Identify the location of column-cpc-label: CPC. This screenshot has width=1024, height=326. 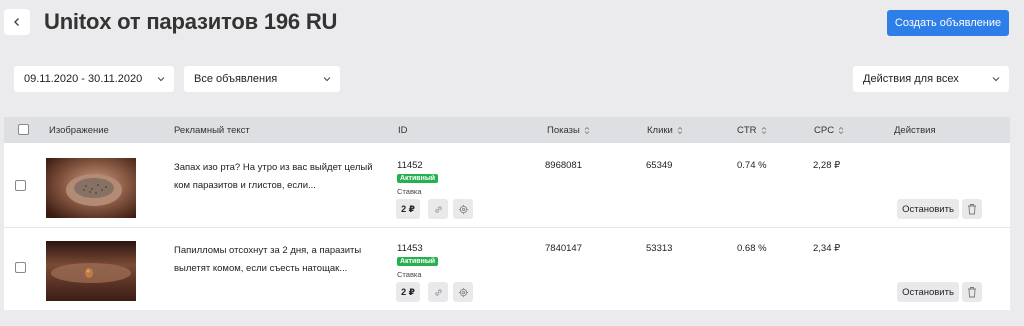
(824, 130).